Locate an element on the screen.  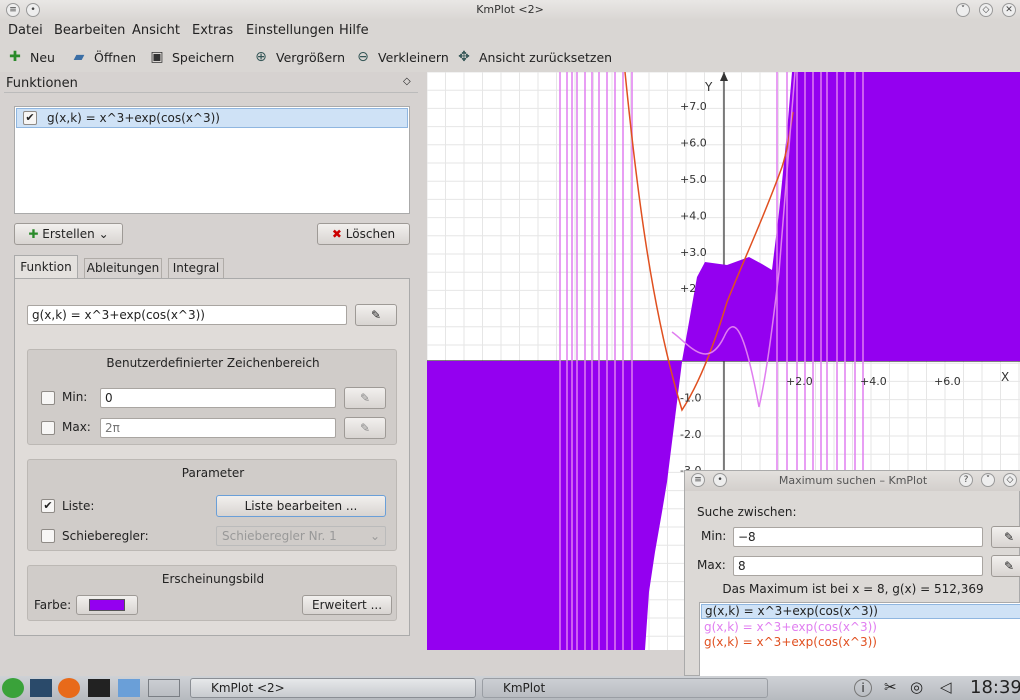
menu-einstellungen: Einstellungen is located at coordinates (290, 30).